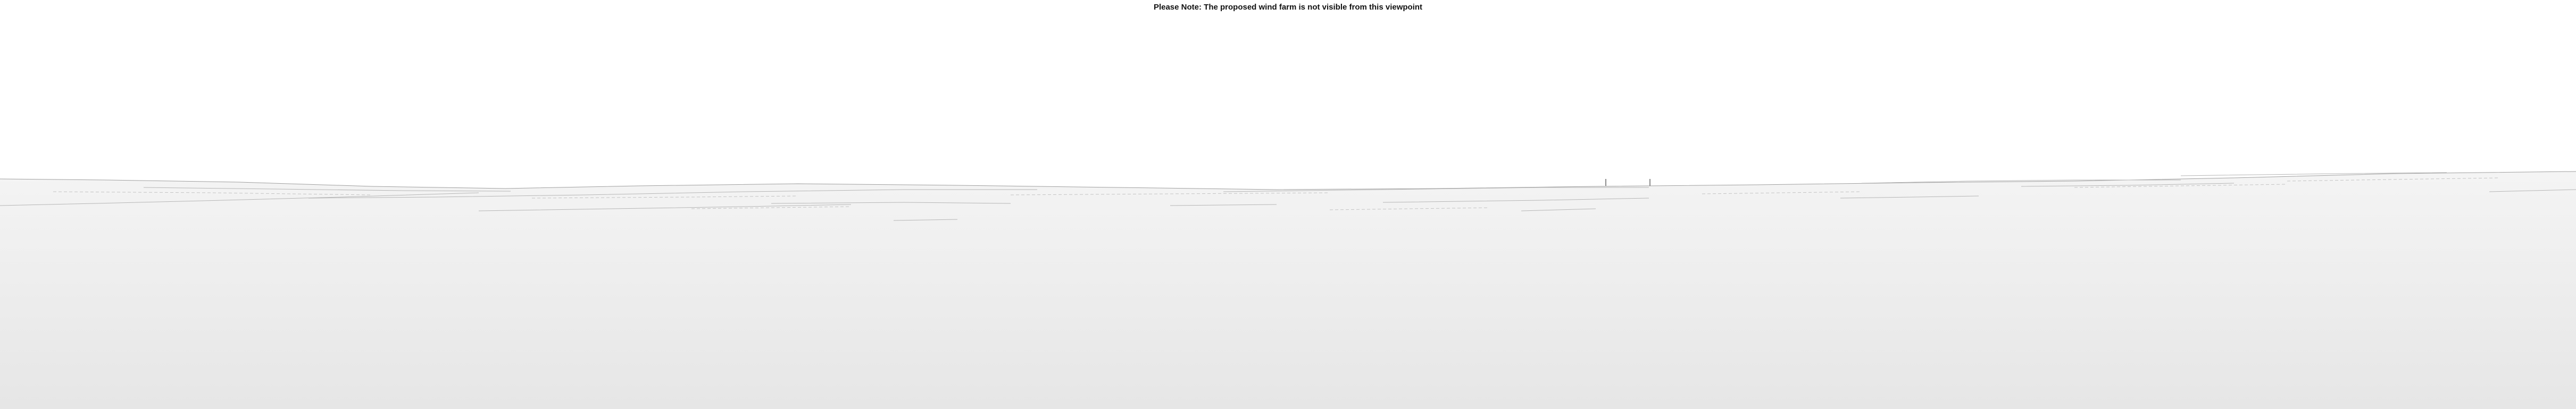 The image size is (2576, 409). I want to click on distant-masts, so click(1628, 183).